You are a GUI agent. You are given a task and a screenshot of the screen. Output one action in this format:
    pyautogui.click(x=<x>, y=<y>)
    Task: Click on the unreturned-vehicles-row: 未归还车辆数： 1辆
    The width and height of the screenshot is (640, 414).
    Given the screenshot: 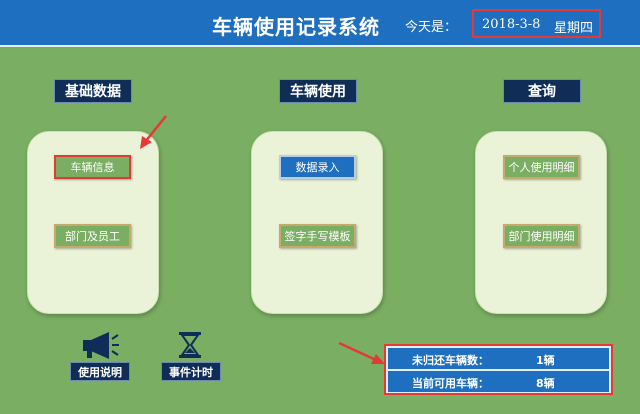 What is the action you would take?
    pyautogui.click(x=498, y=358)
    